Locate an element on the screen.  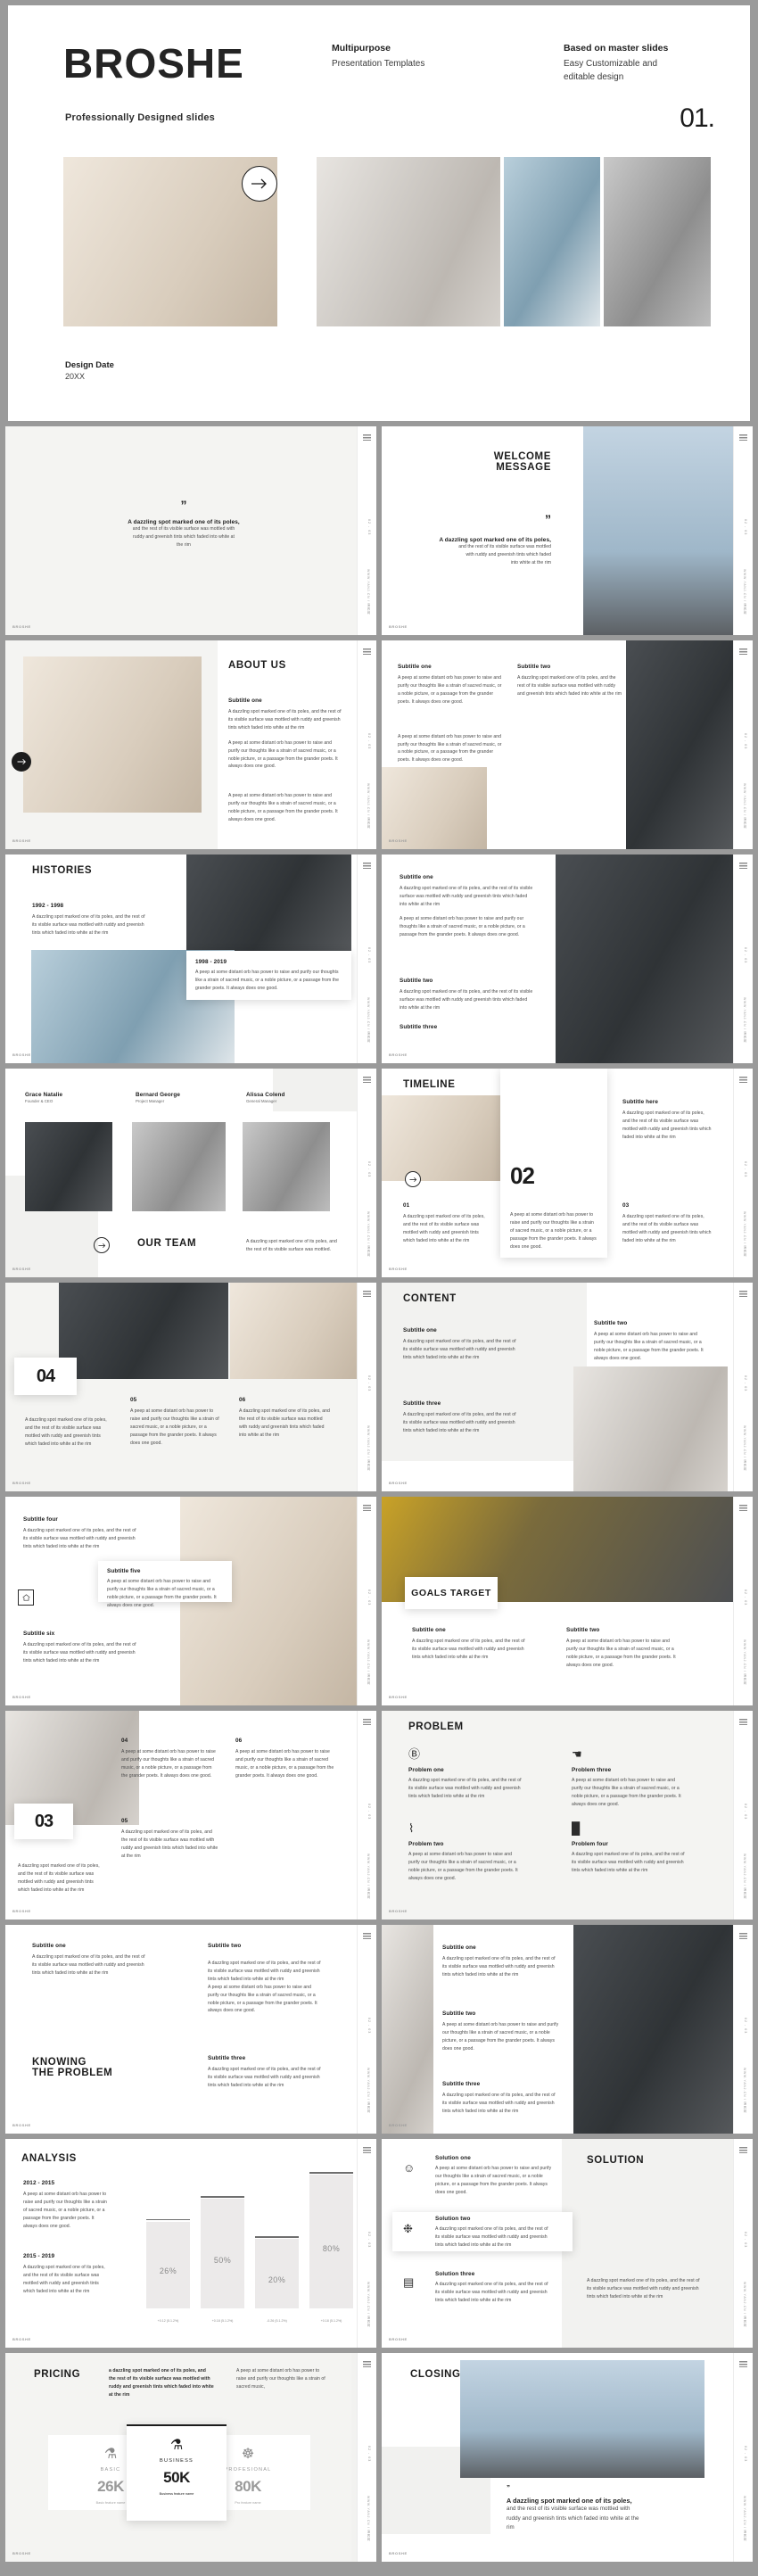
chart-bar-group: 50% +0.18 (5.1.2%) is located at coordinates (222, 2249).